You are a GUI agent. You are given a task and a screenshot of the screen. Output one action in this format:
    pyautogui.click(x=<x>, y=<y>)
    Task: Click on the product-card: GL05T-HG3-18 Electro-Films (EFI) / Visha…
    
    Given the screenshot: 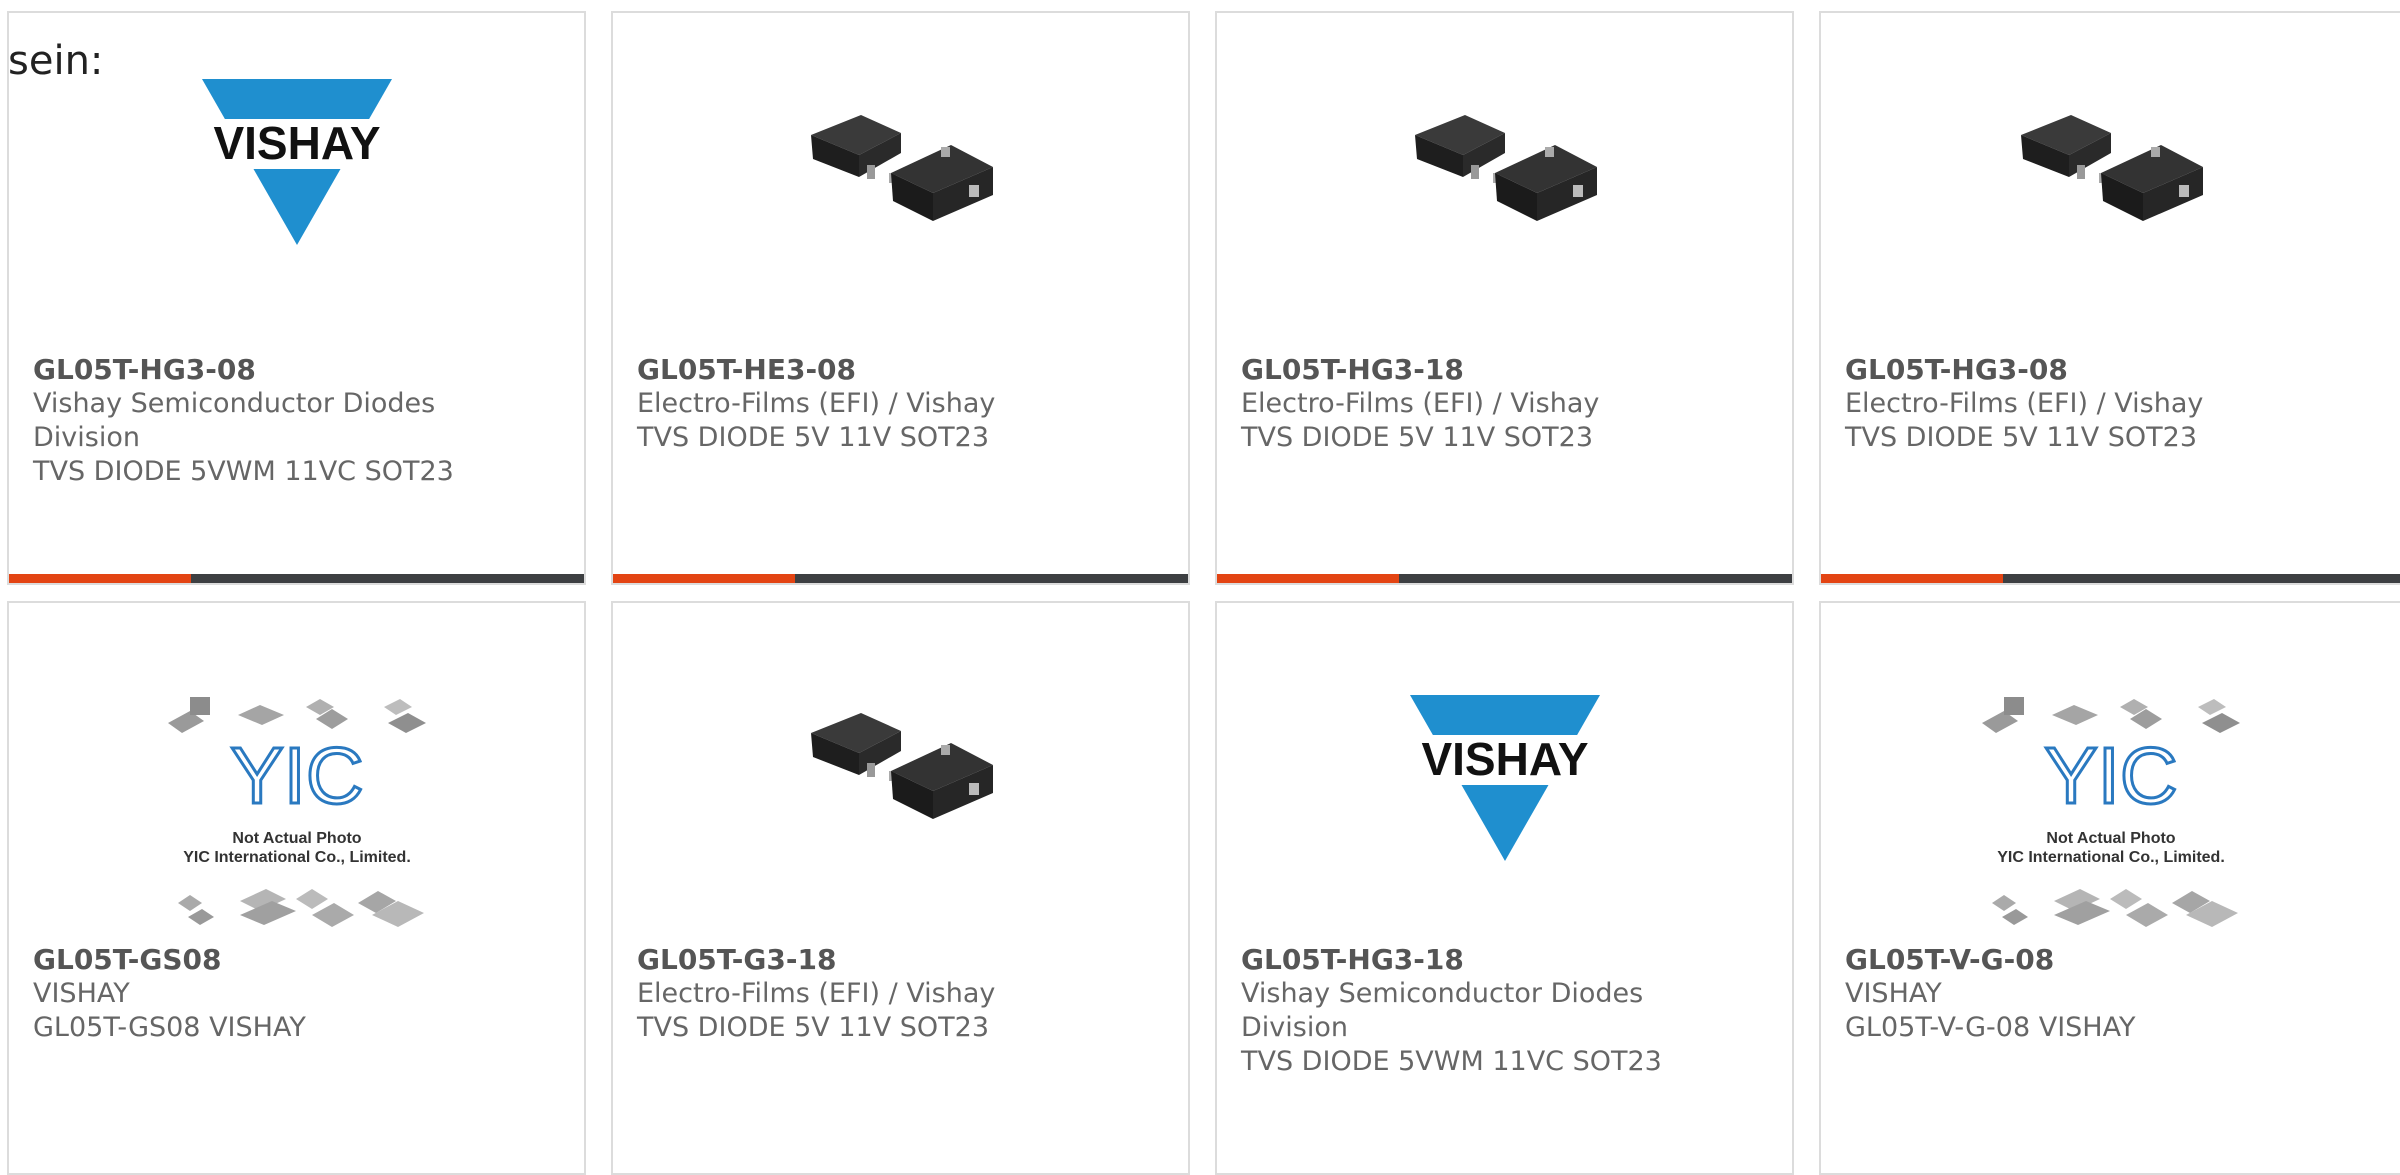 What is the action you would take?
    pyautogui.click(x=1504, y=298)
    